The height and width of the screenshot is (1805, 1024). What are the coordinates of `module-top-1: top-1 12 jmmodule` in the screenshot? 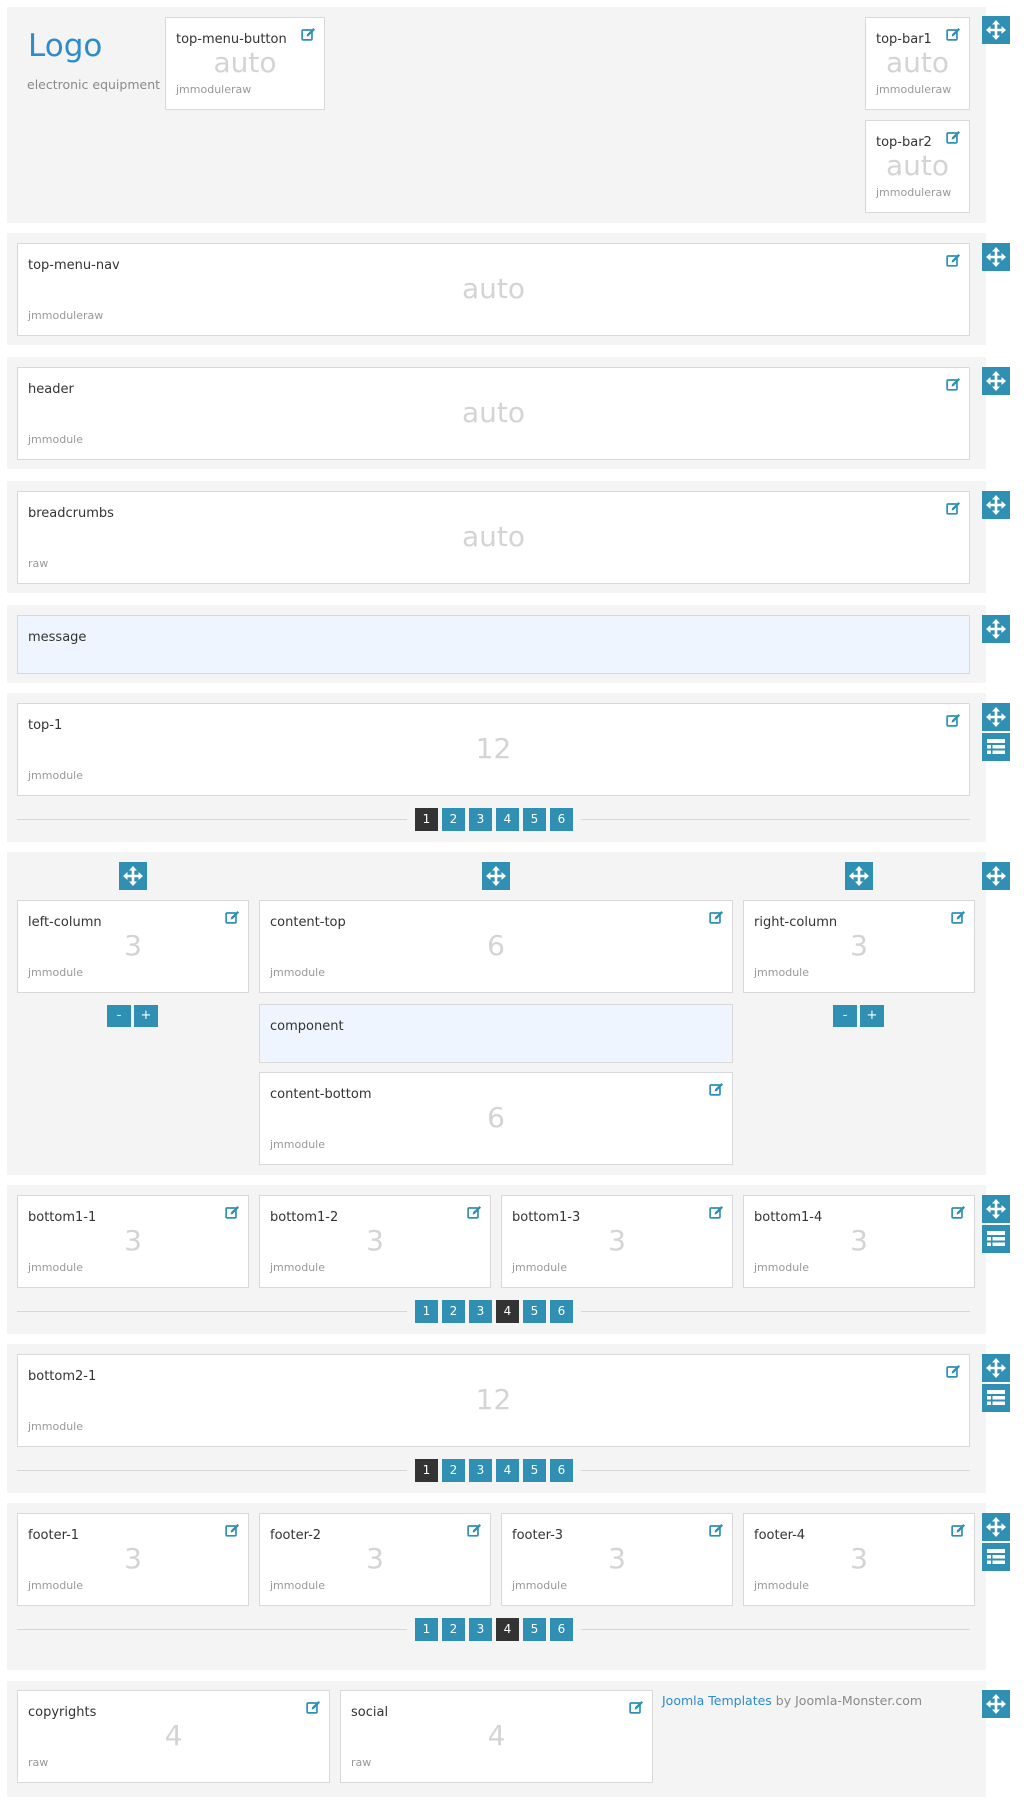 It's located at (493, 749).